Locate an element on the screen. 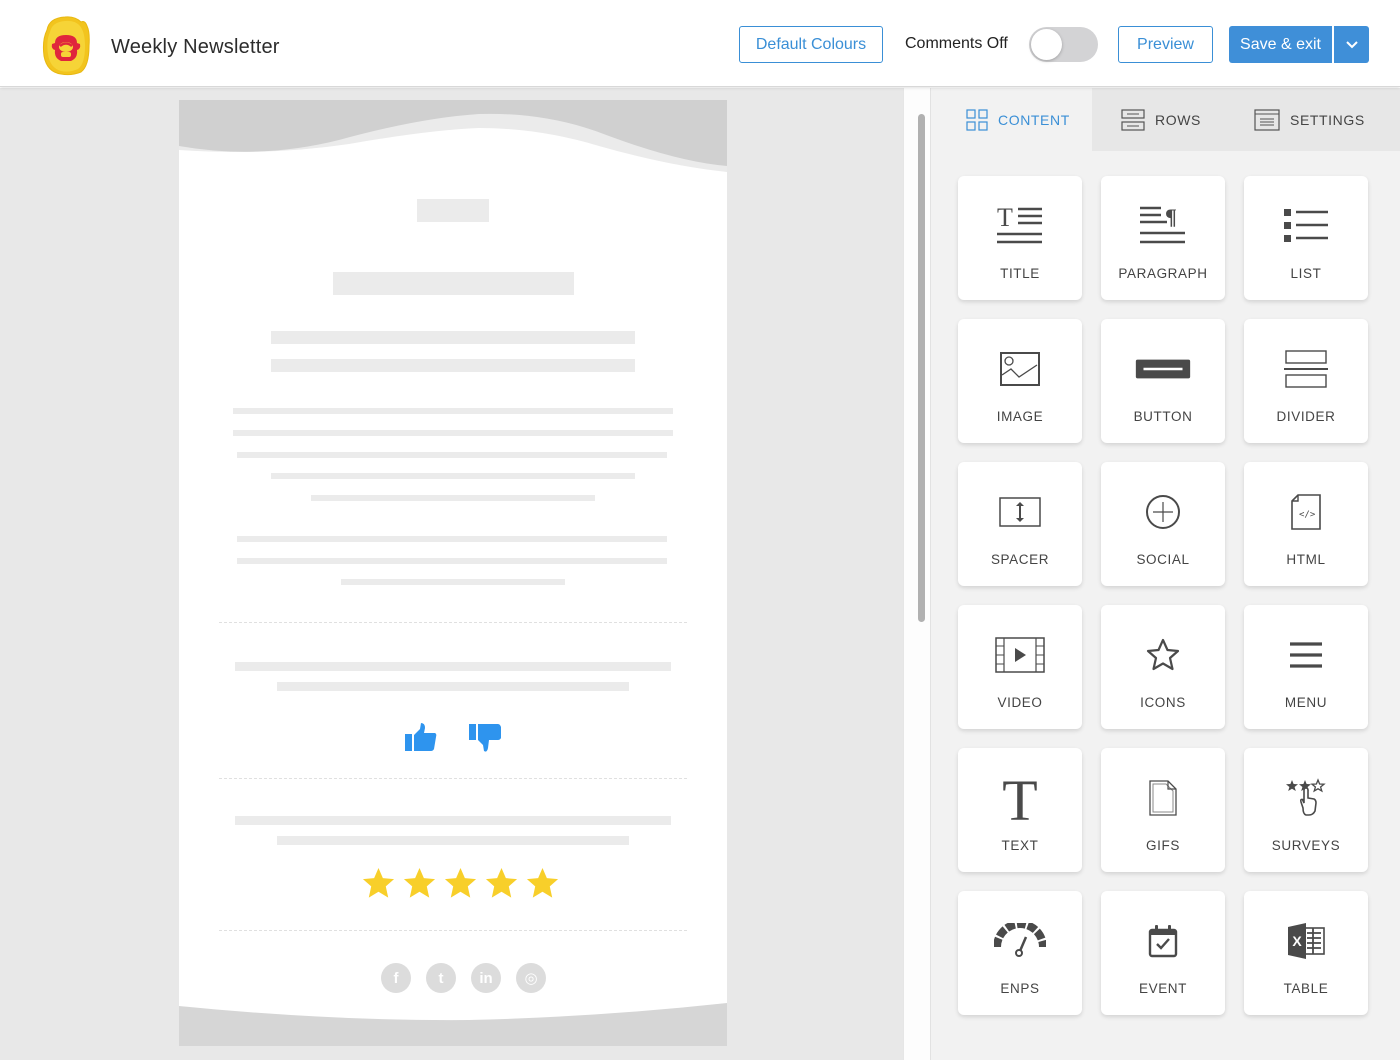 The width and height of the screenshot is (1400, 1060). tab-settings: SETTINGS is located at coordinates (1309, 119).